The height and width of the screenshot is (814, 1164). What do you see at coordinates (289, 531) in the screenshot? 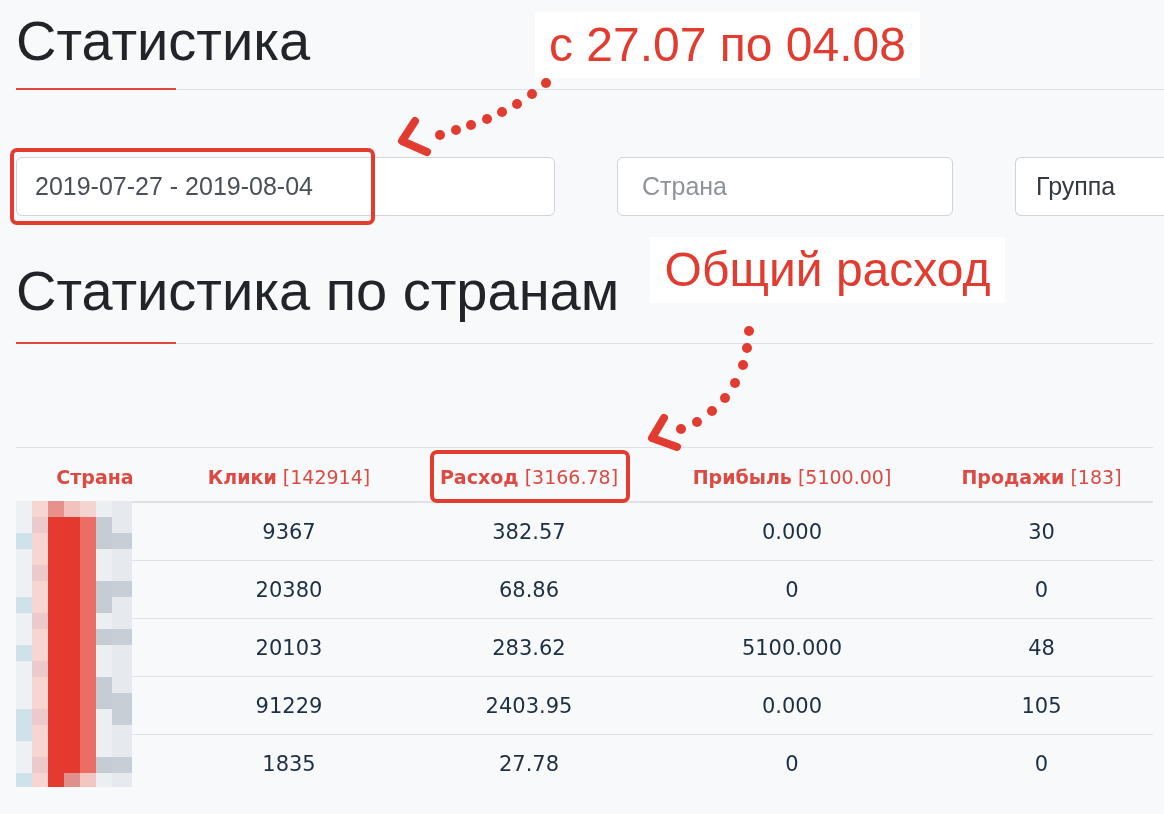
I see `table-cell: 9367` at bounding box center [289, 531].